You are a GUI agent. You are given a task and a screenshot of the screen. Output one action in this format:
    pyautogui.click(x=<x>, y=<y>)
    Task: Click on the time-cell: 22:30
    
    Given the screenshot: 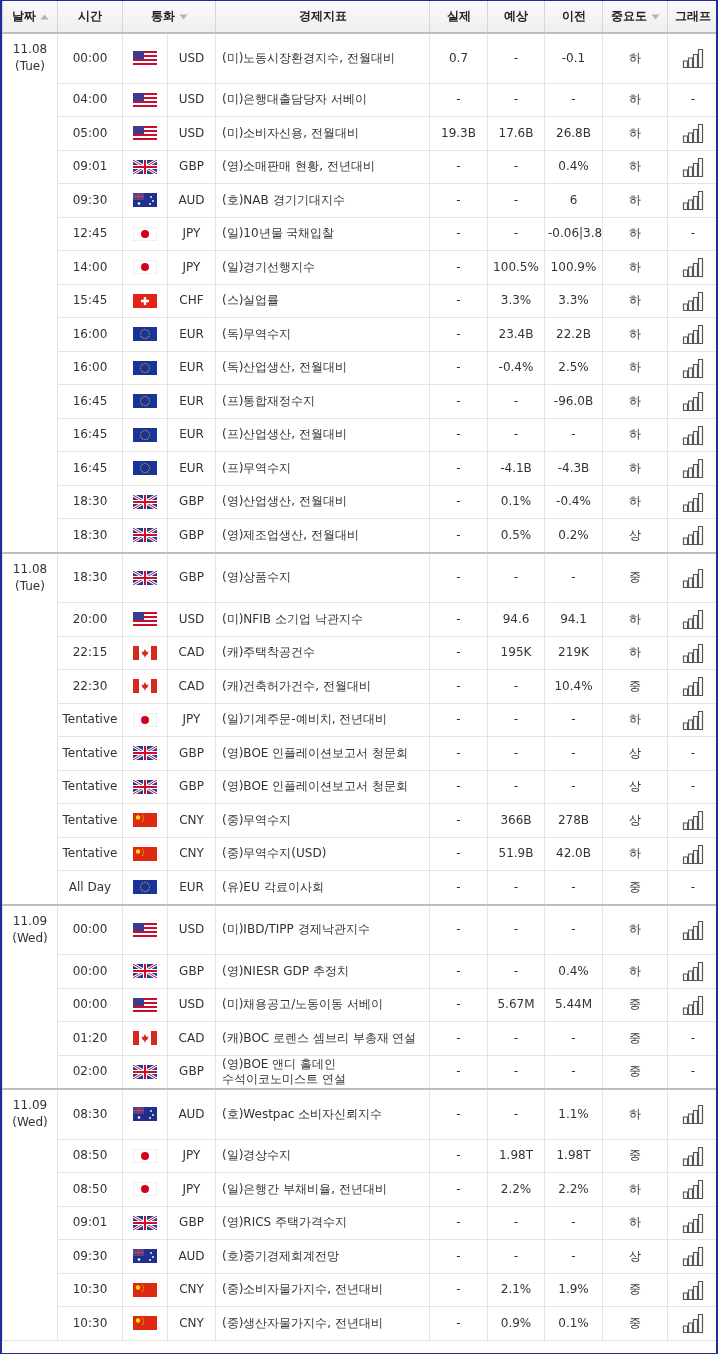 What is the action you would take?
    pyautogui.click(x=90, y=686)
    